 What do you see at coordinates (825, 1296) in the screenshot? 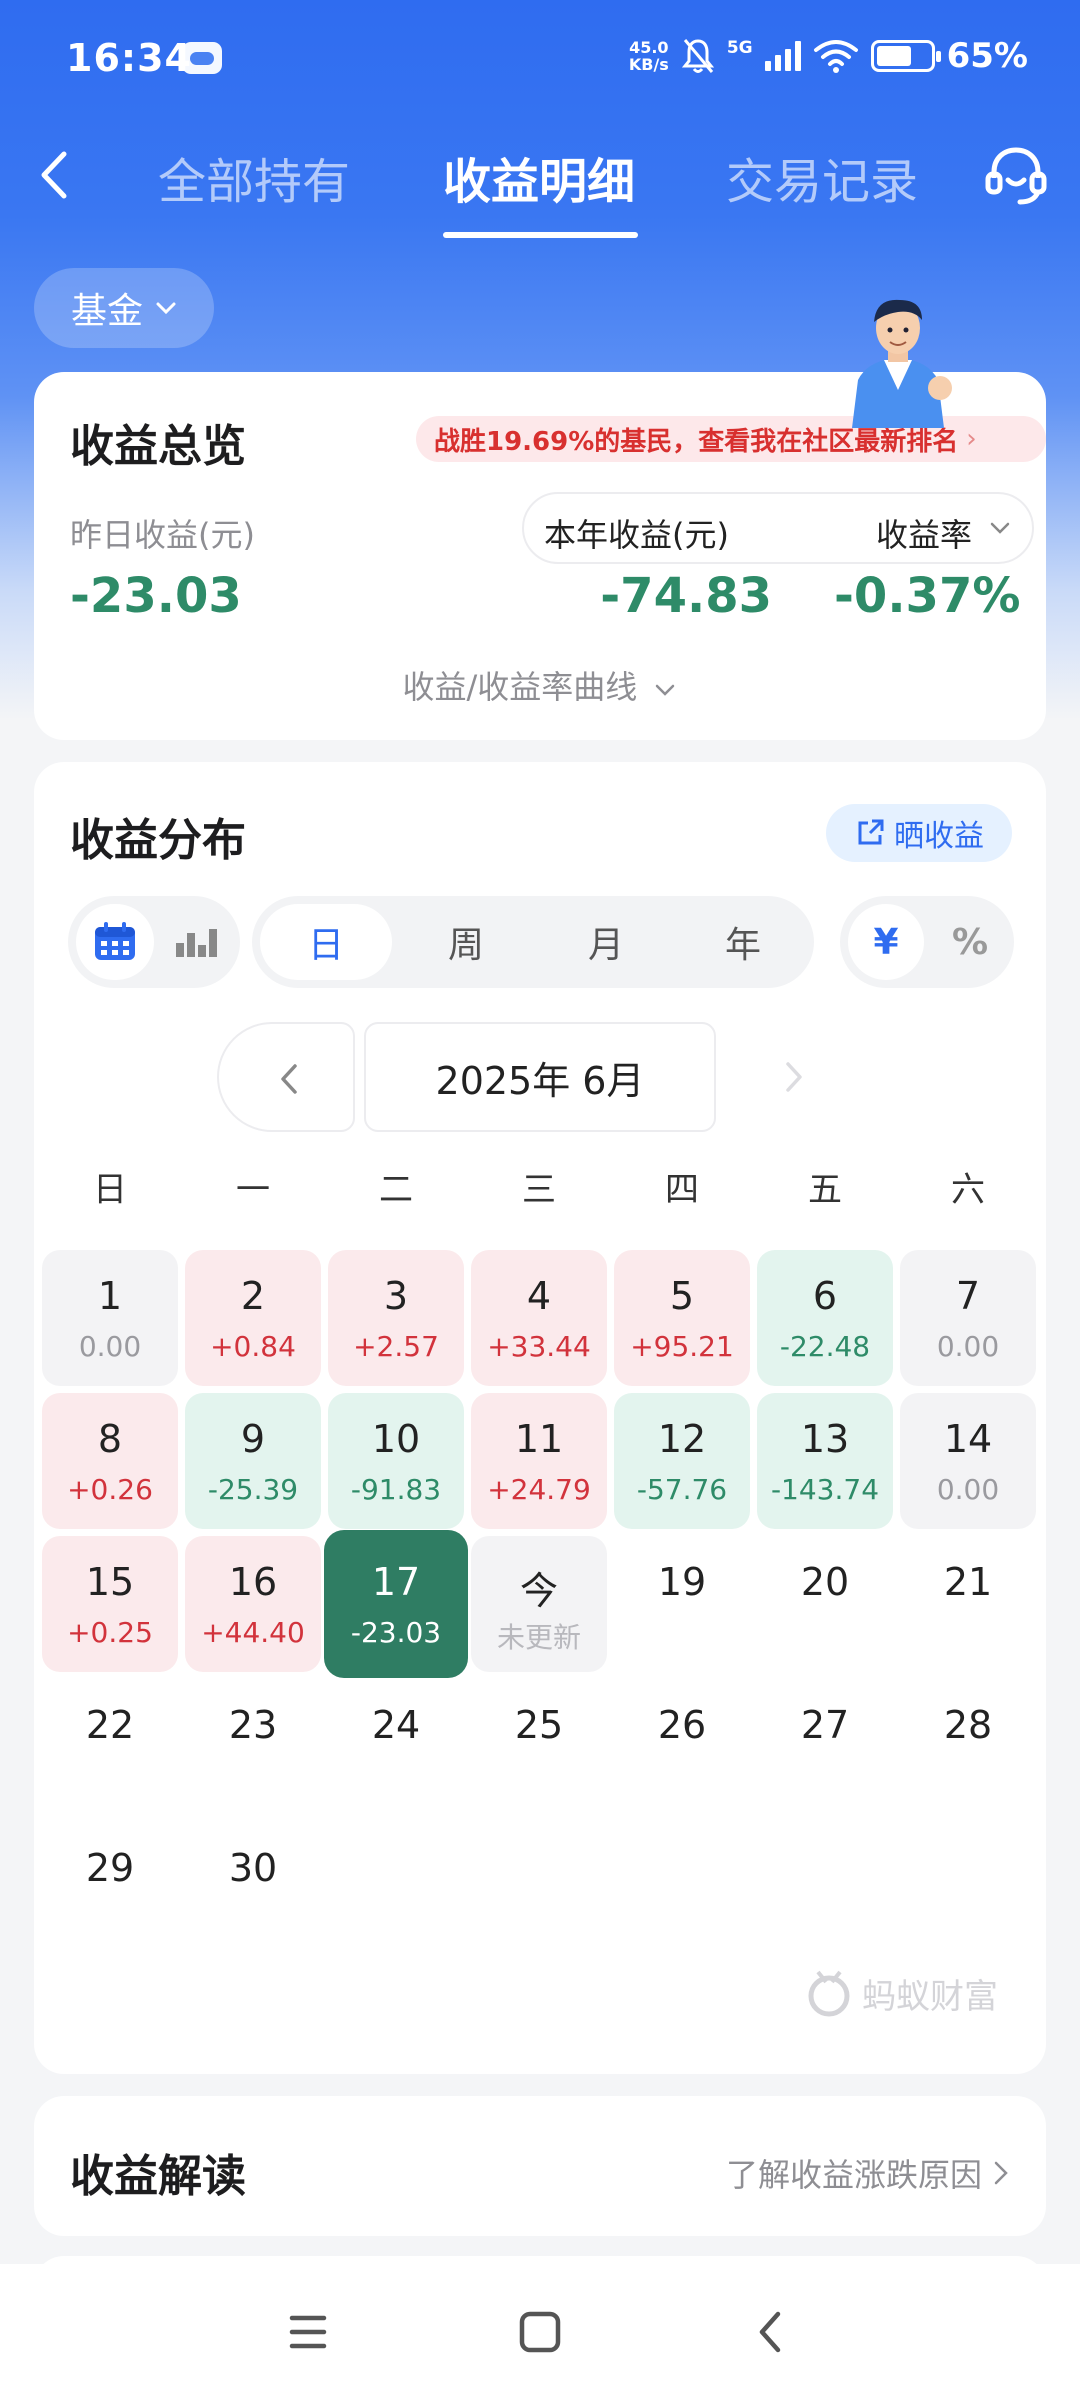
I see `day-number: 6` at bounding box center [825, 1296].